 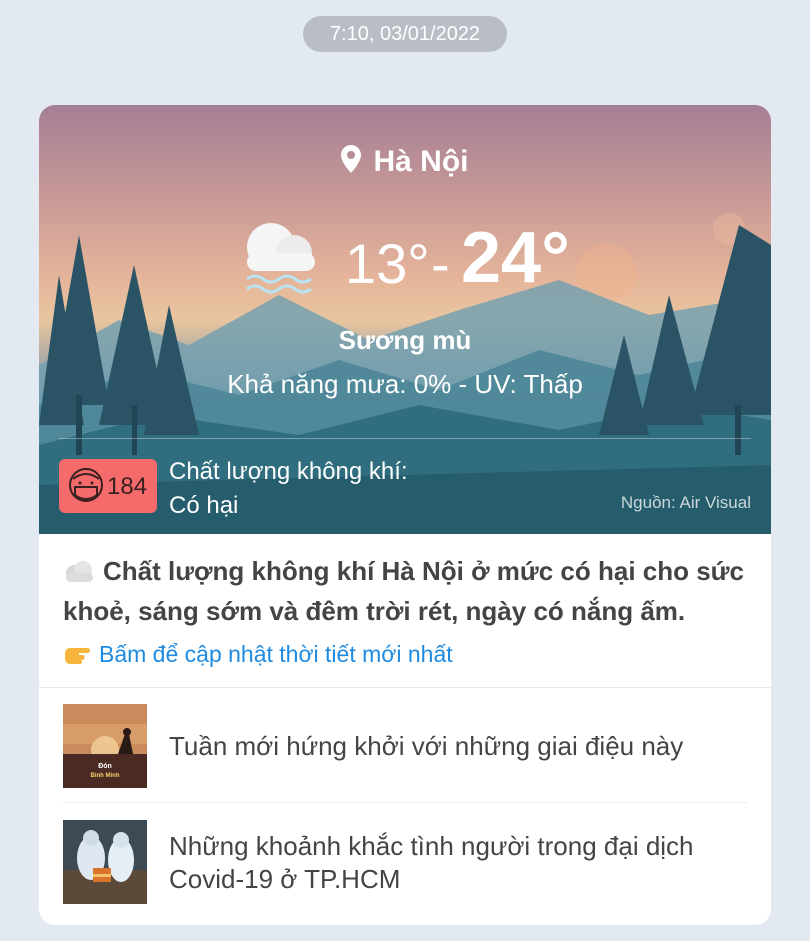 What do you see at coordinates (105, 746) in the screenshot?
I see `news-thumbnail-sunrise: Đón Bình Minh` at bounding box center [105, 746].